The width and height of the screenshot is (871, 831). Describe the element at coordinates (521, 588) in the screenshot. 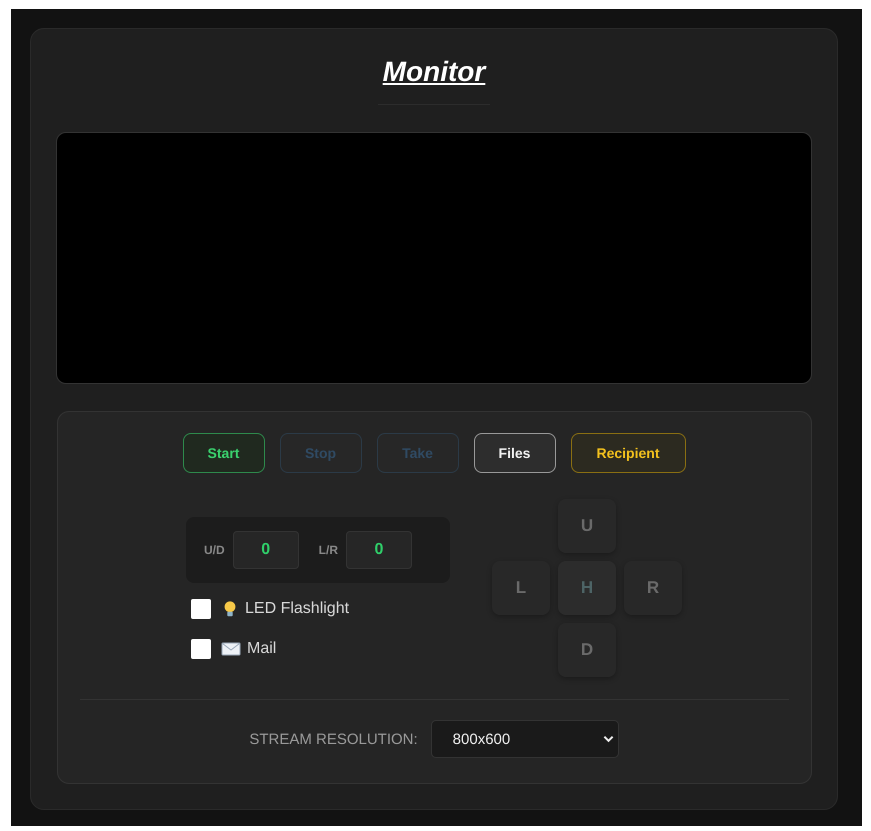

I see `direction-button: L` at that location.